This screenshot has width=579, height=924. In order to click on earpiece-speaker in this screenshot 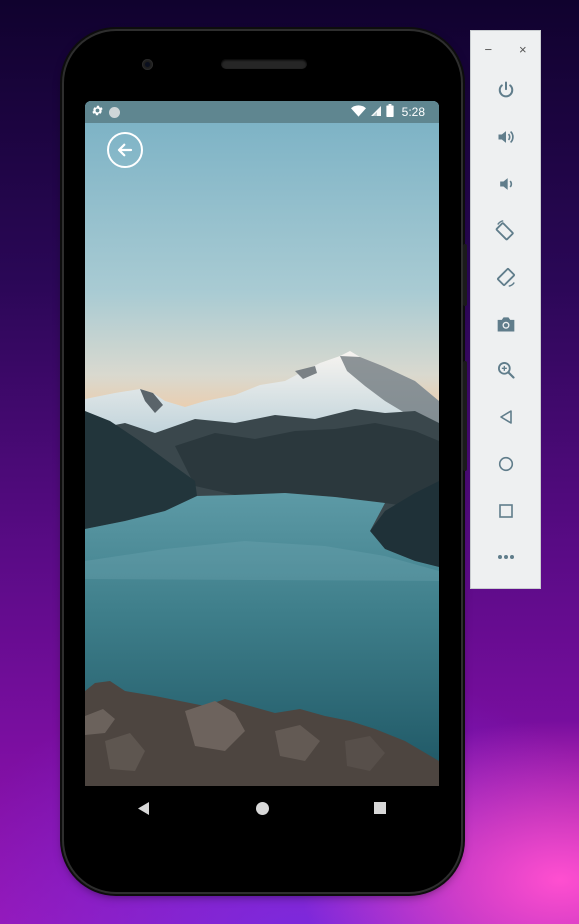, I will do `click(264, 64)`.